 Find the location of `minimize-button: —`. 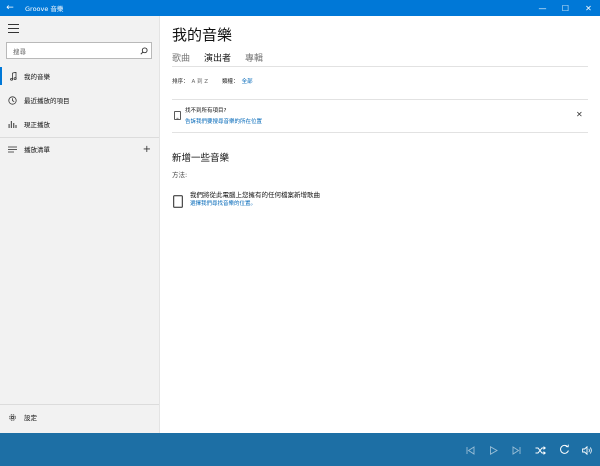

minimize-button: — is located at coordinates (542, 8).